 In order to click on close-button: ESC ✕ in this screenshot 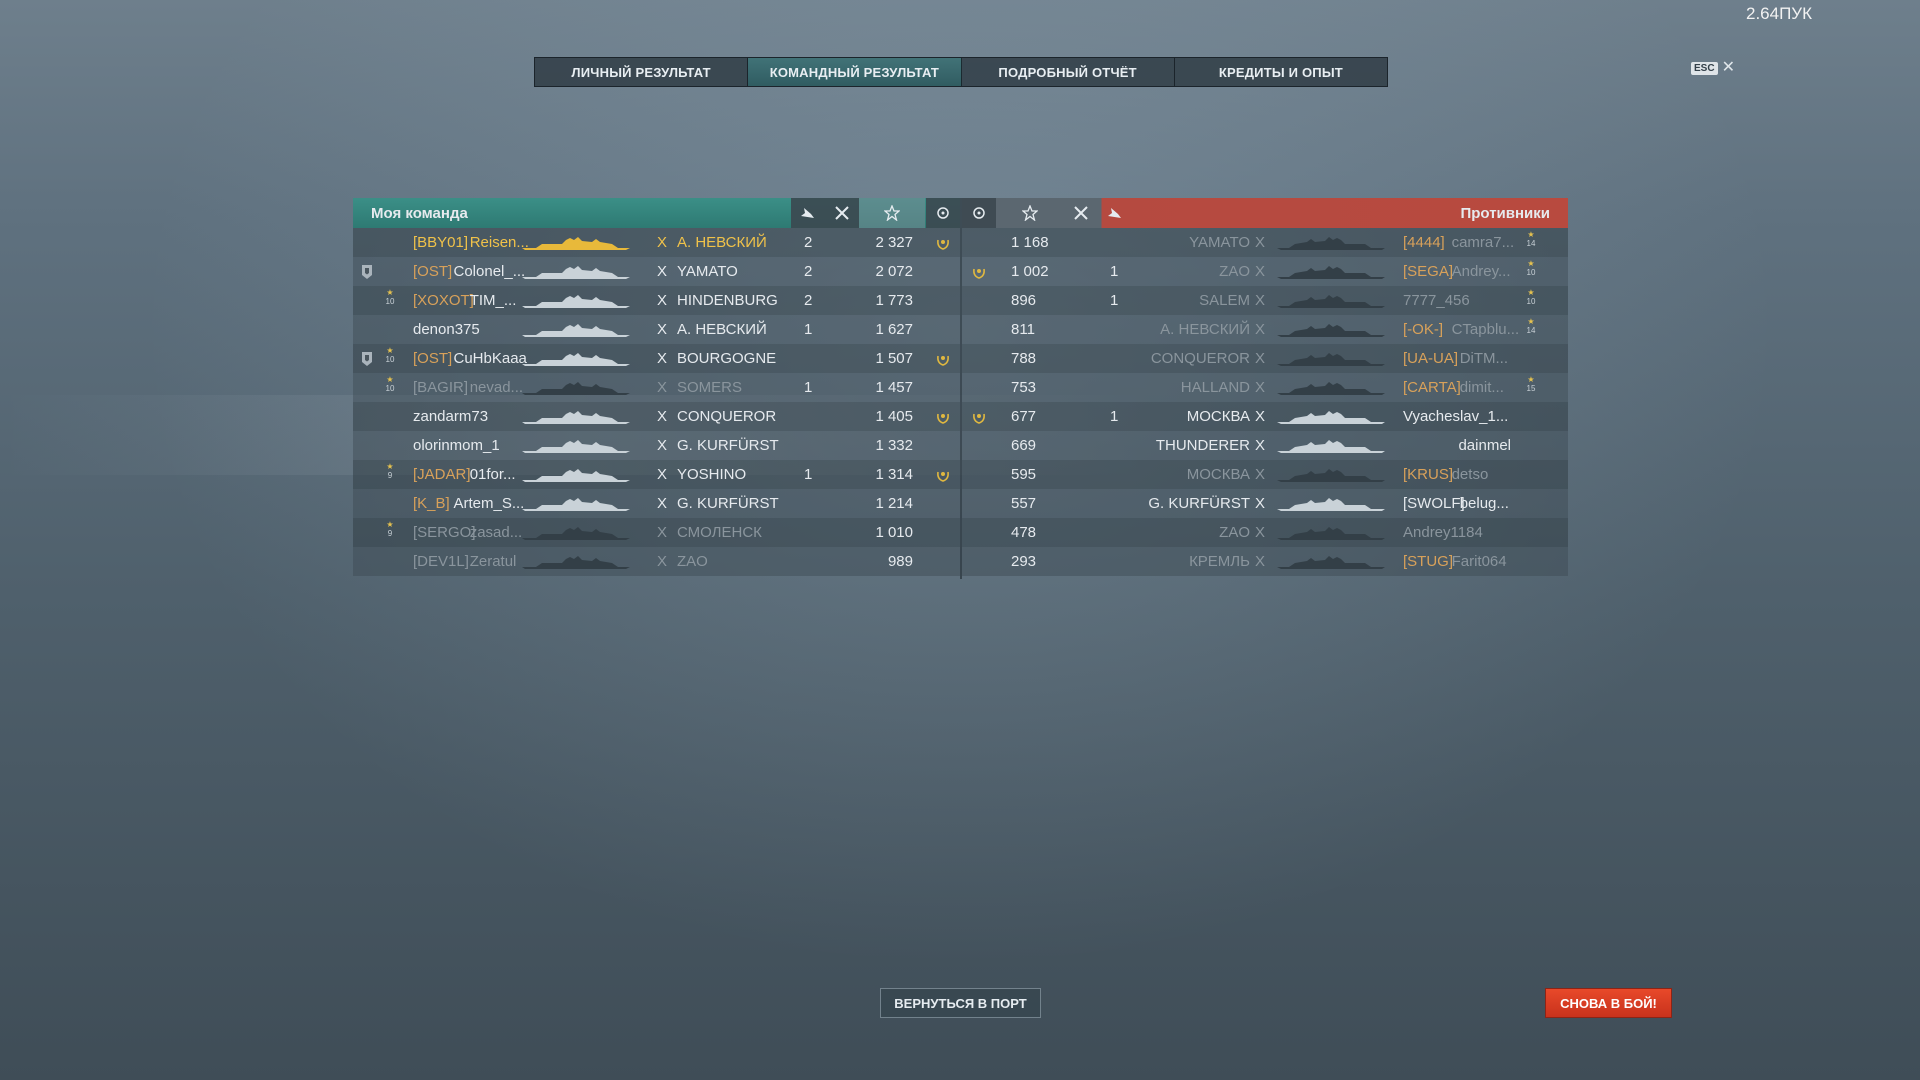, I will do `click(1713, 68)`.